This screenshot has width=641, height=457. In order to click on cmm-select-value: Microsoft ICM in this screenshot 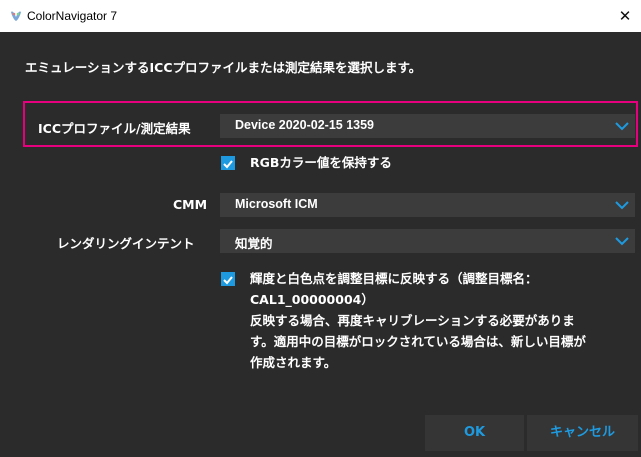, I will do `click(276, 204)`.